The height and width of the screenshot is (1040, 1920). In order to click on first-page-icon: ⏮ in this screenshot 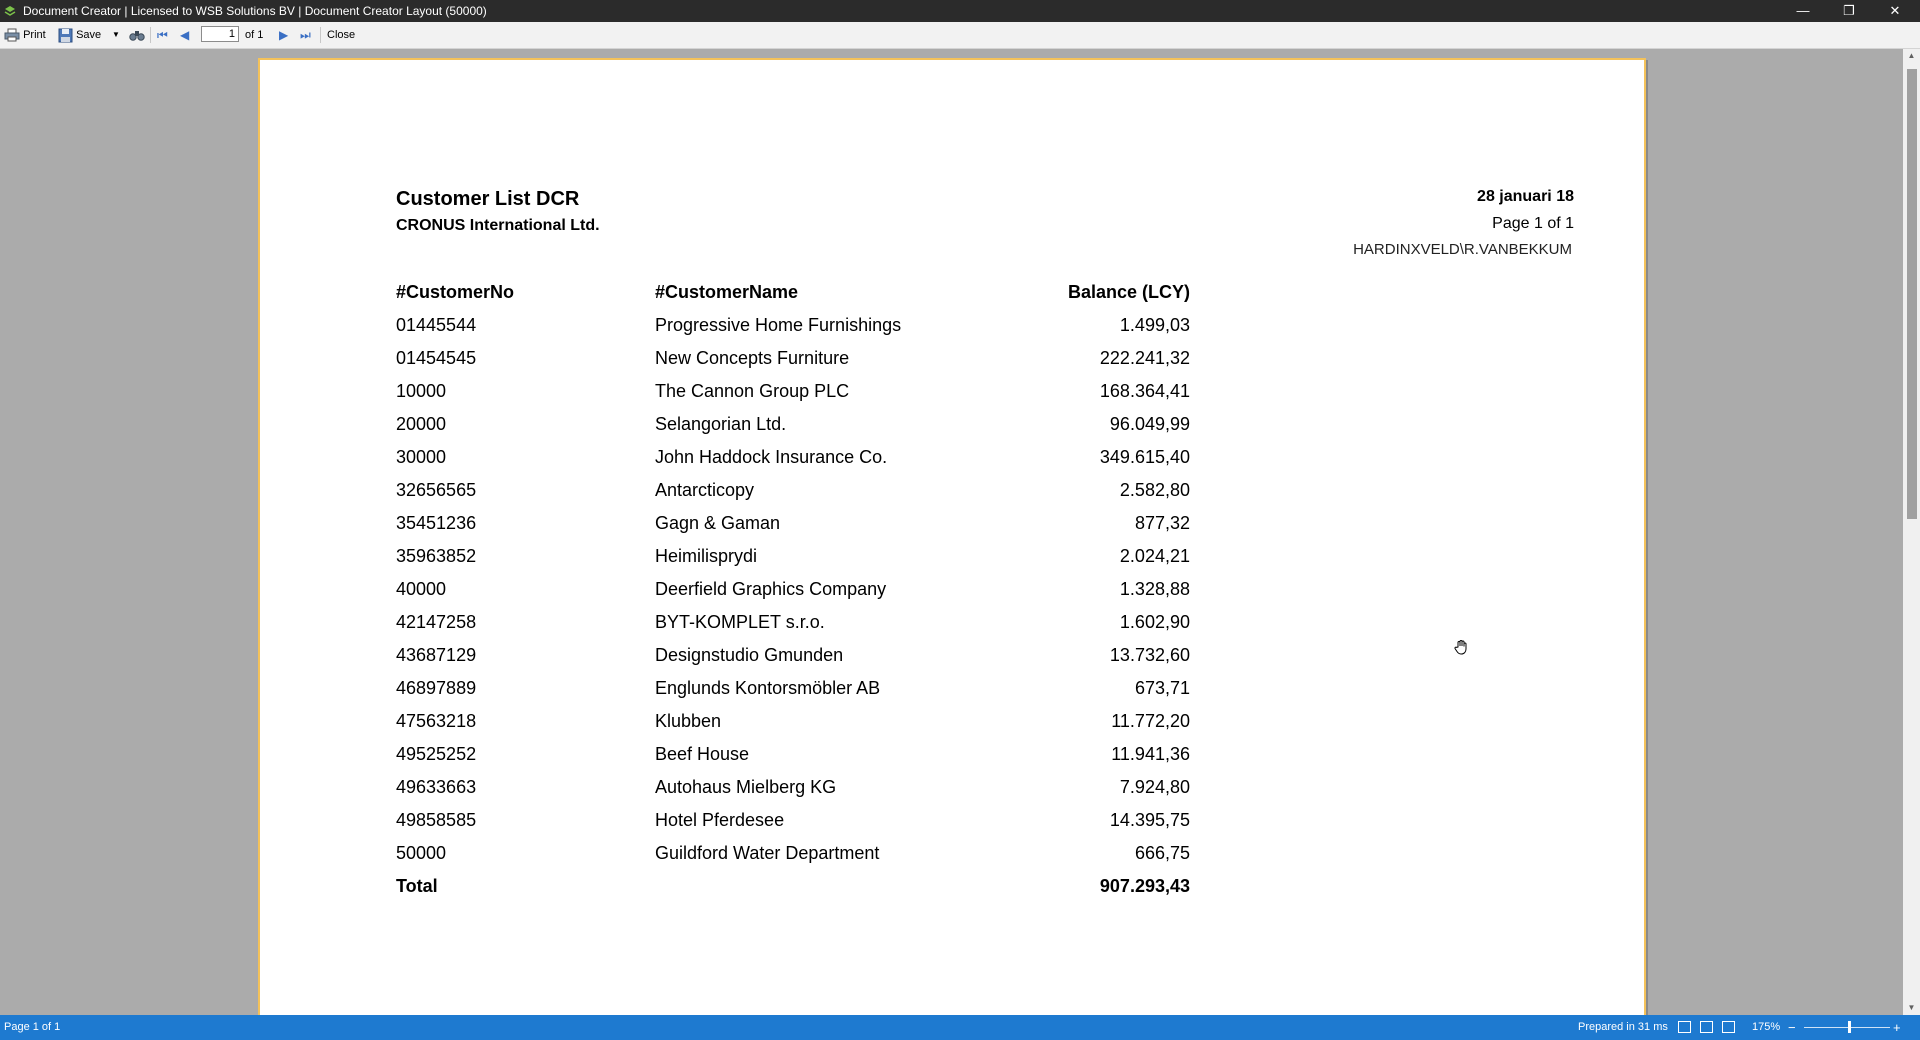, I will do `click(162, 35)`.